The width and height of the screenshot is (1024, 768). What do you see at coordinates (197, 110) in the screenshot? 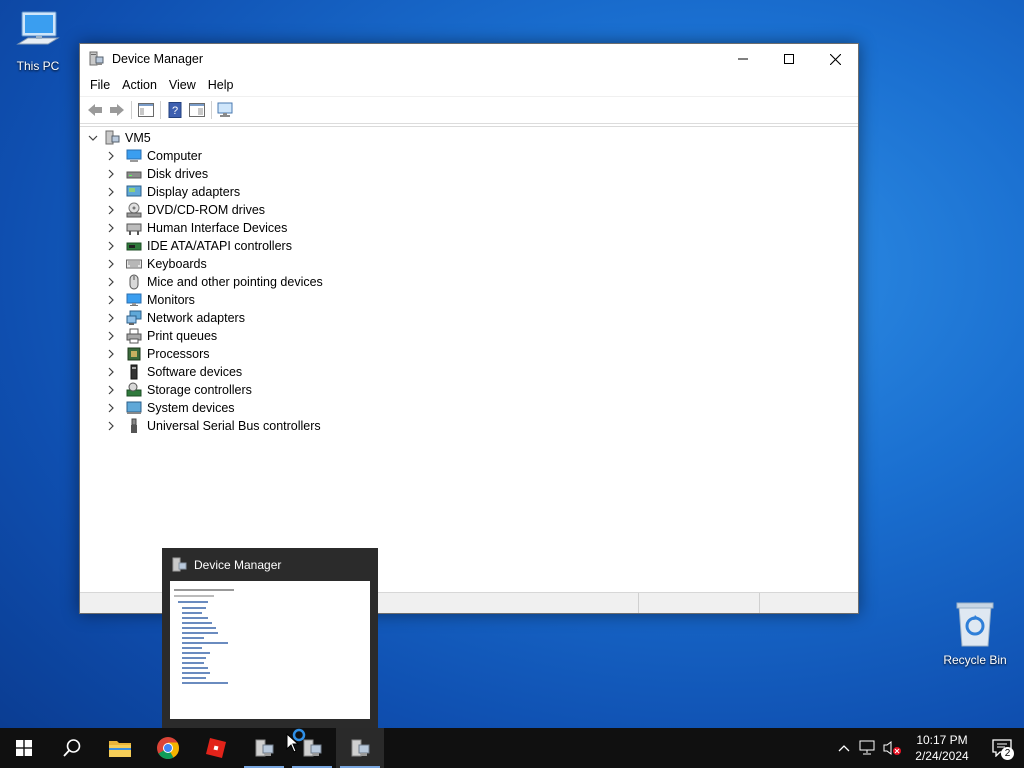
I see `properties-button` at bounding box center [197, 110].